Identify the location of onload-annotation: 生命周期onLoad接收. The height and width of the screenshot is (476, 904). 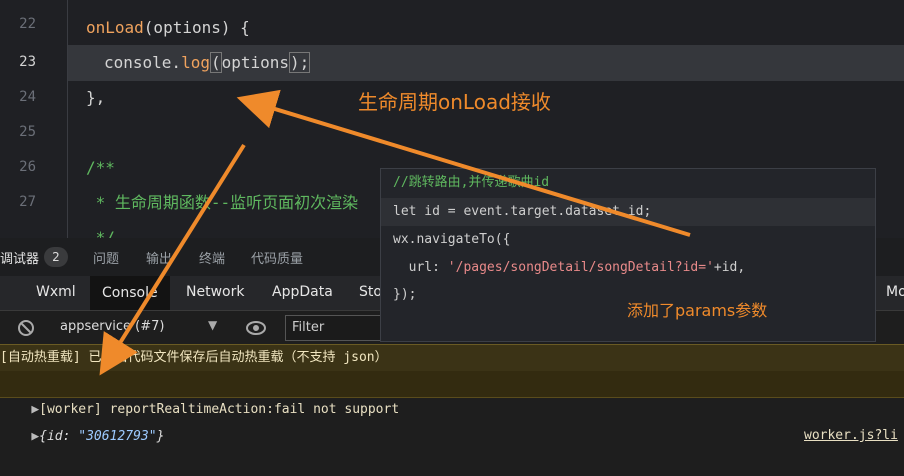
(454, 102).